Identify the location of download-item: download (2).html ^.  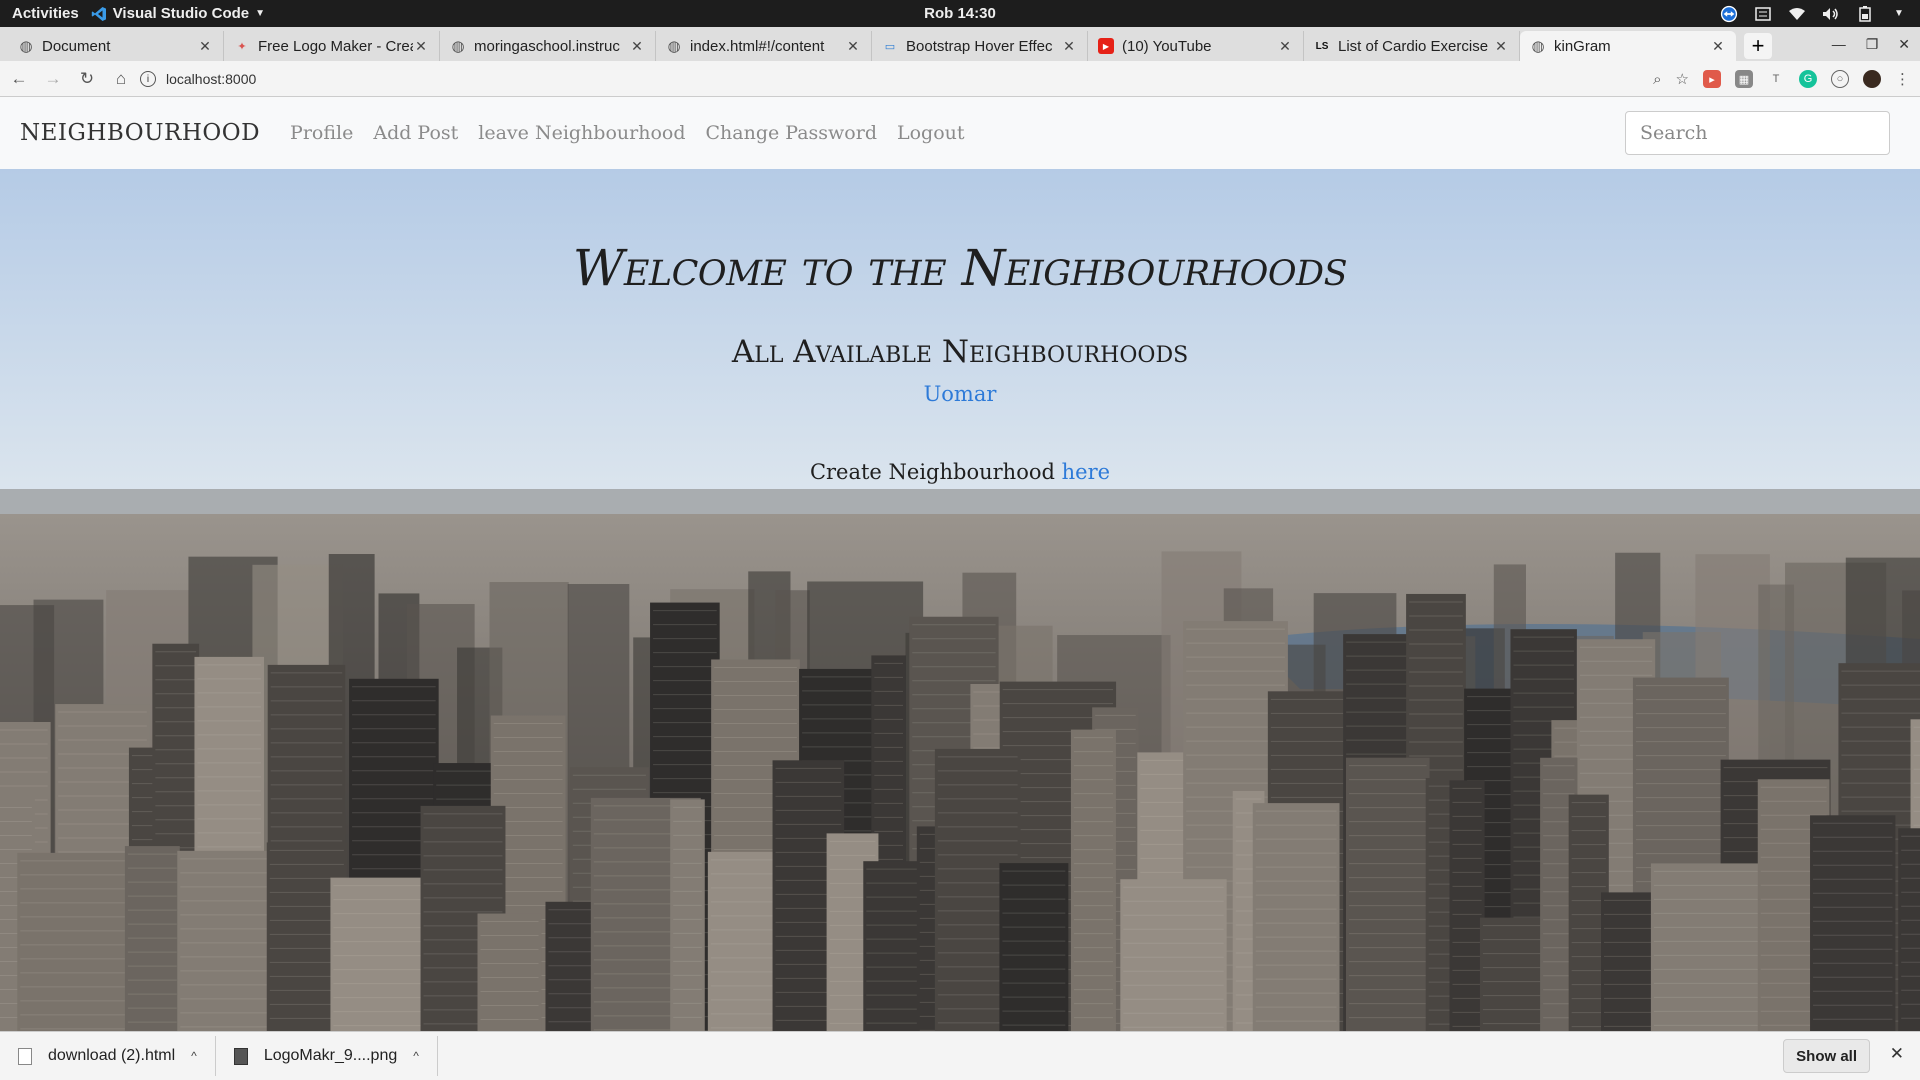
(108, 1056).